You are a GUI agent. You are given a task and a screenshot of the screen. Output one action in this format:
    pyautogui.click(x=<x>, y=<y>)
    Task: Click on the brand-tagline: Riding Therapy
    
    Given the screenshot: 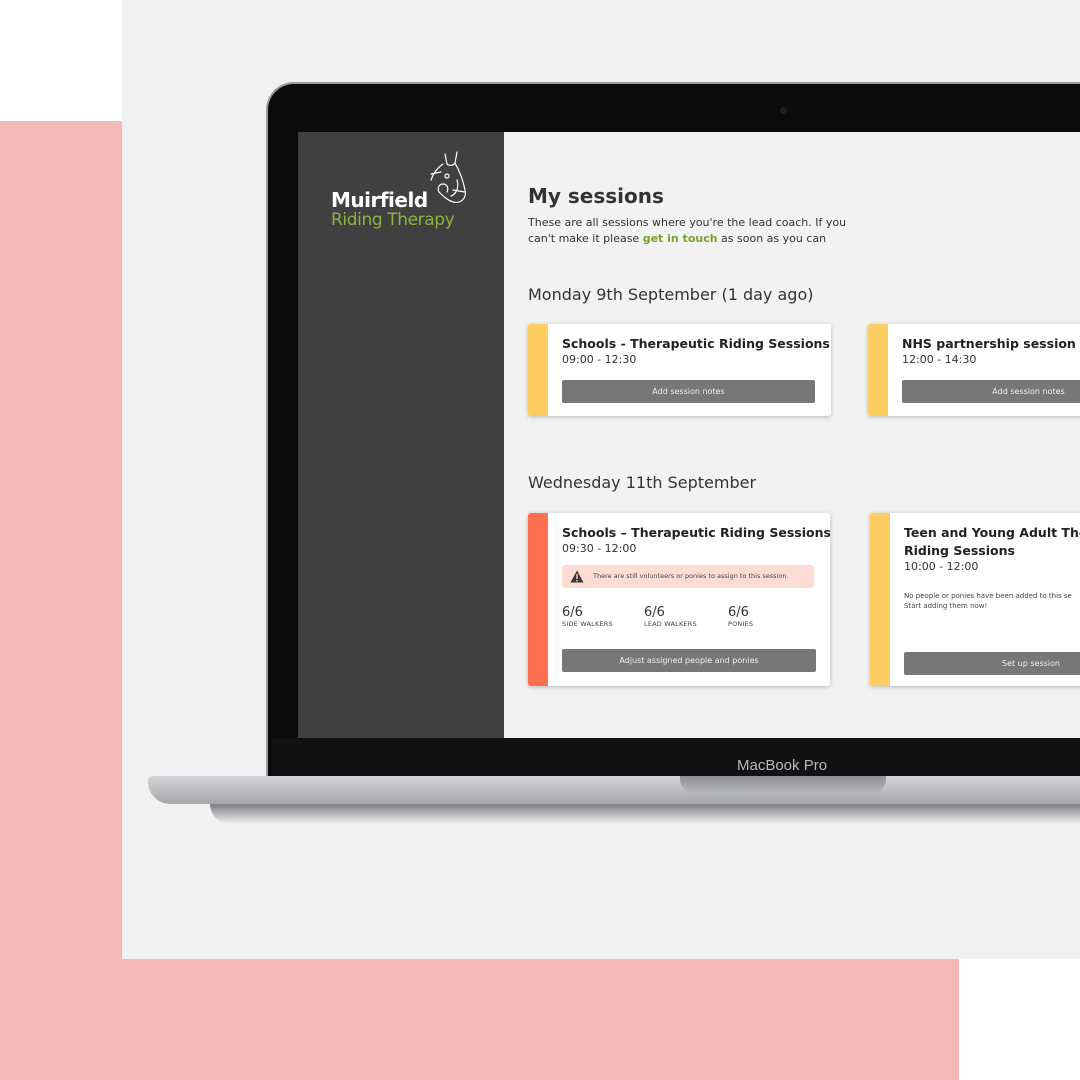 What is the action you would take?
    pyautogui.click(x=393, y=220)
    